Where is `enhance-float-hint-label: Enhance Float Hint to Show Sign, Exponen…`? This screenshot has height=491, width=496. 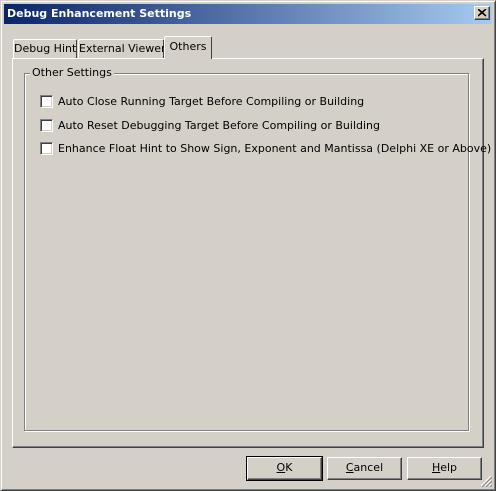
enhance-float-hint-label: Enhance Float Hint to Show Sign, Exponen… is located at coordinates (274, 148).